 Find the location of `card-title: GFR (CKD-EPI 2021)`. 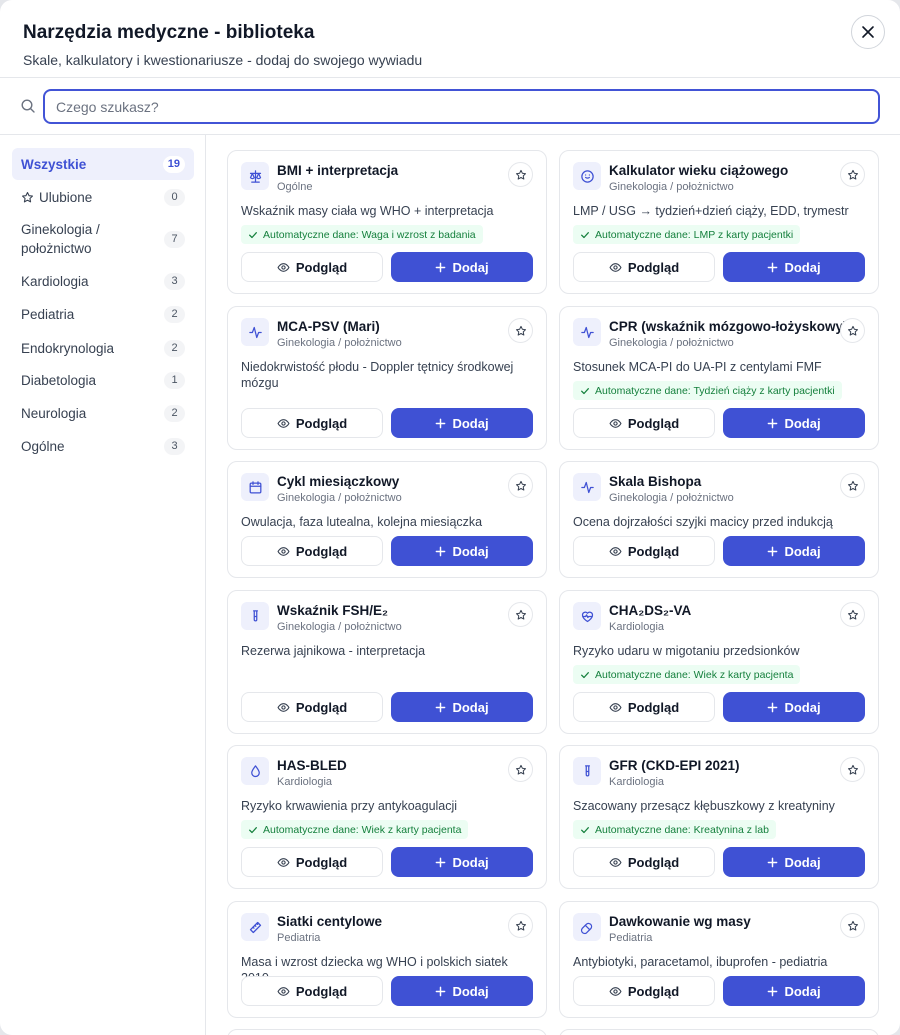

card-title: GFR (CKD-EPI 2021) is located at coordinates (674, 765).